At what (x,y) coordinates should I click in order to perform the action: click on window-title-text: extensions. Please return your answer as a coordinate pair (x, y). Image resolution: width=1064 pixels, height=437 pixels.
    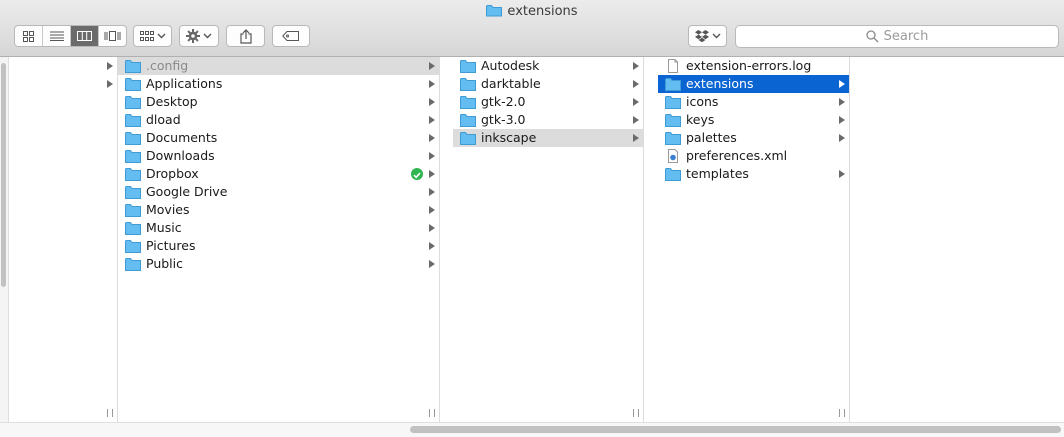
    Looking at the image, I should click on (542, 11).